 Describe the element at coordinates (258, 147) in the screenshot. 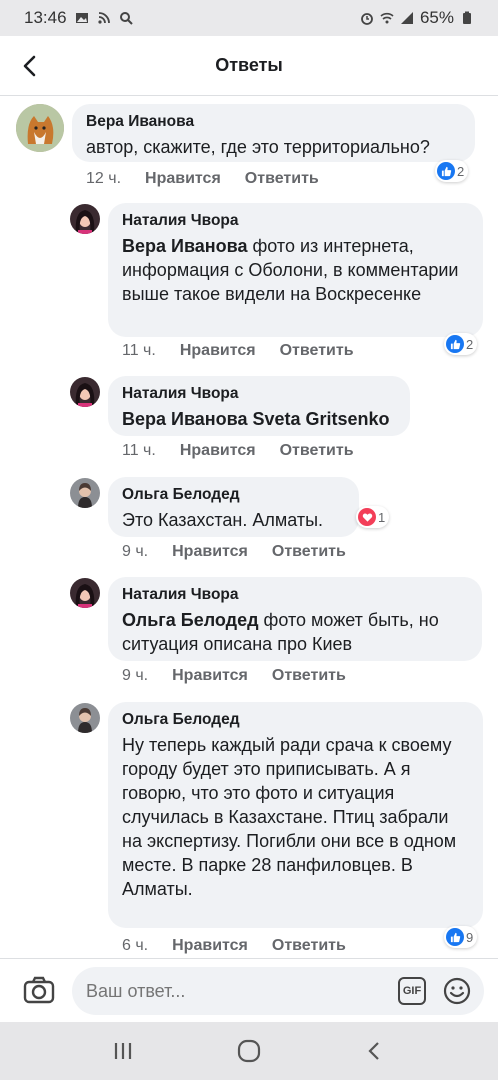

I see `comment-text: автор, скажите, где это территориально?` at that location.